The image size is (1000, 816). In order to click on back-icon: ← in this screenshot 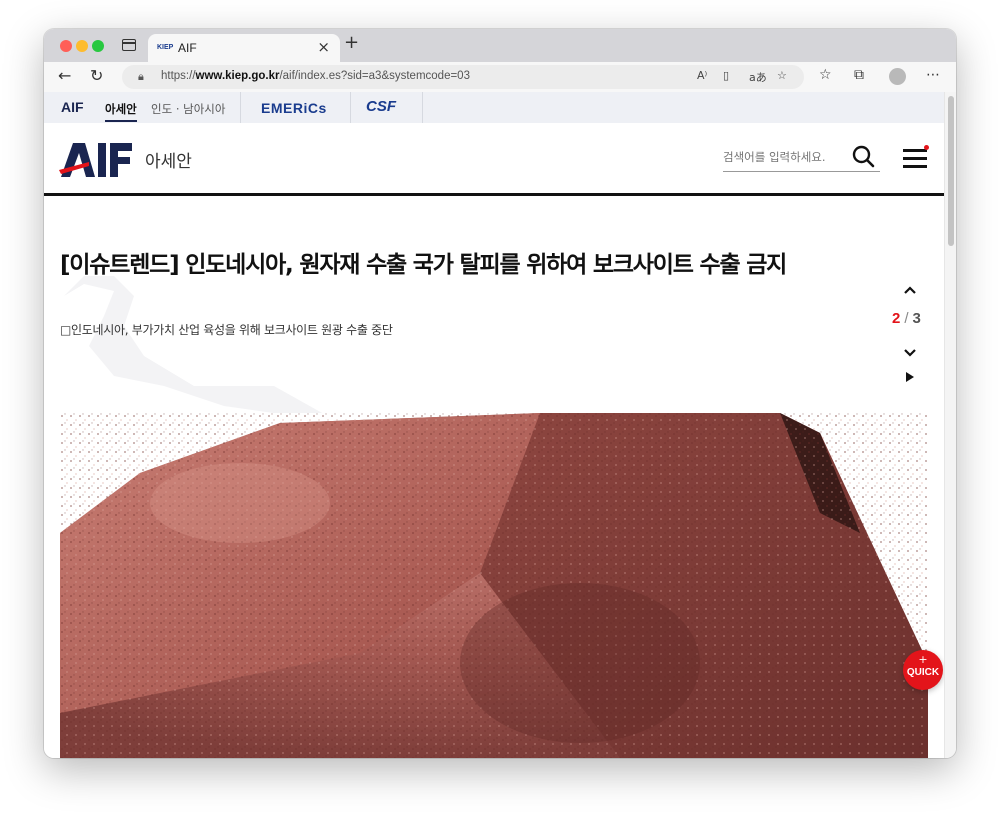, I will do `click(64, 75)`.